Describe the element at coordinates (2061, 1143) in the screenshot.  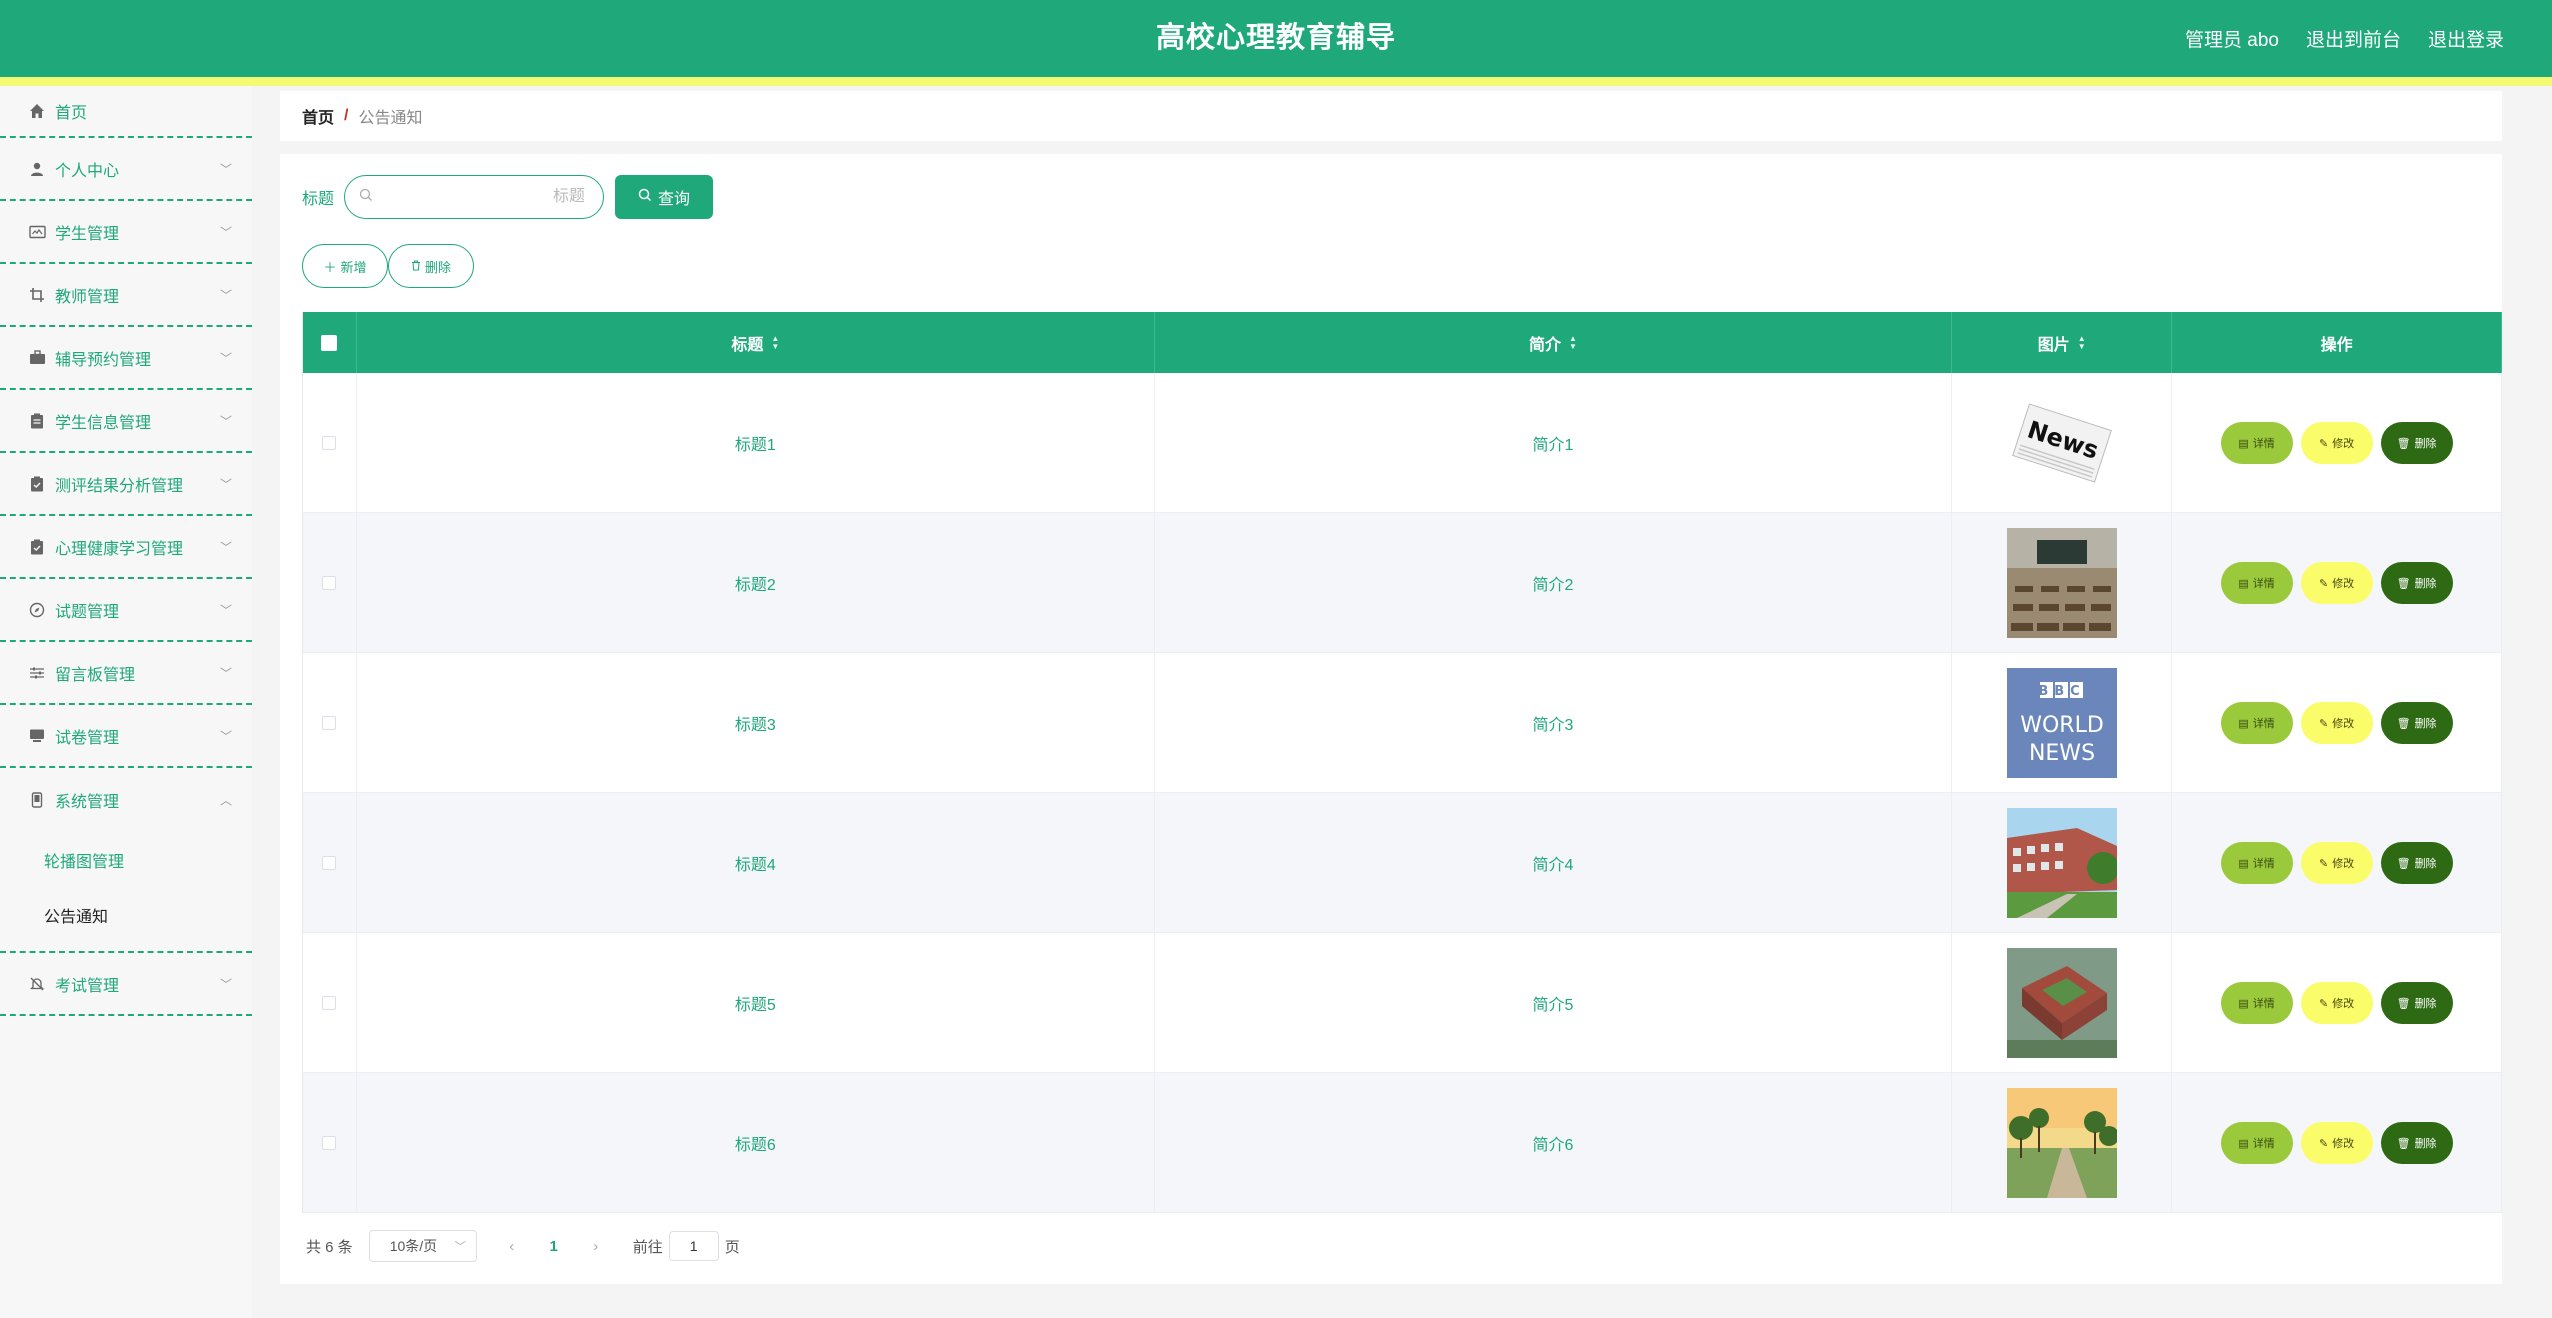
I see `campus-trees-thumbnail` at that location.